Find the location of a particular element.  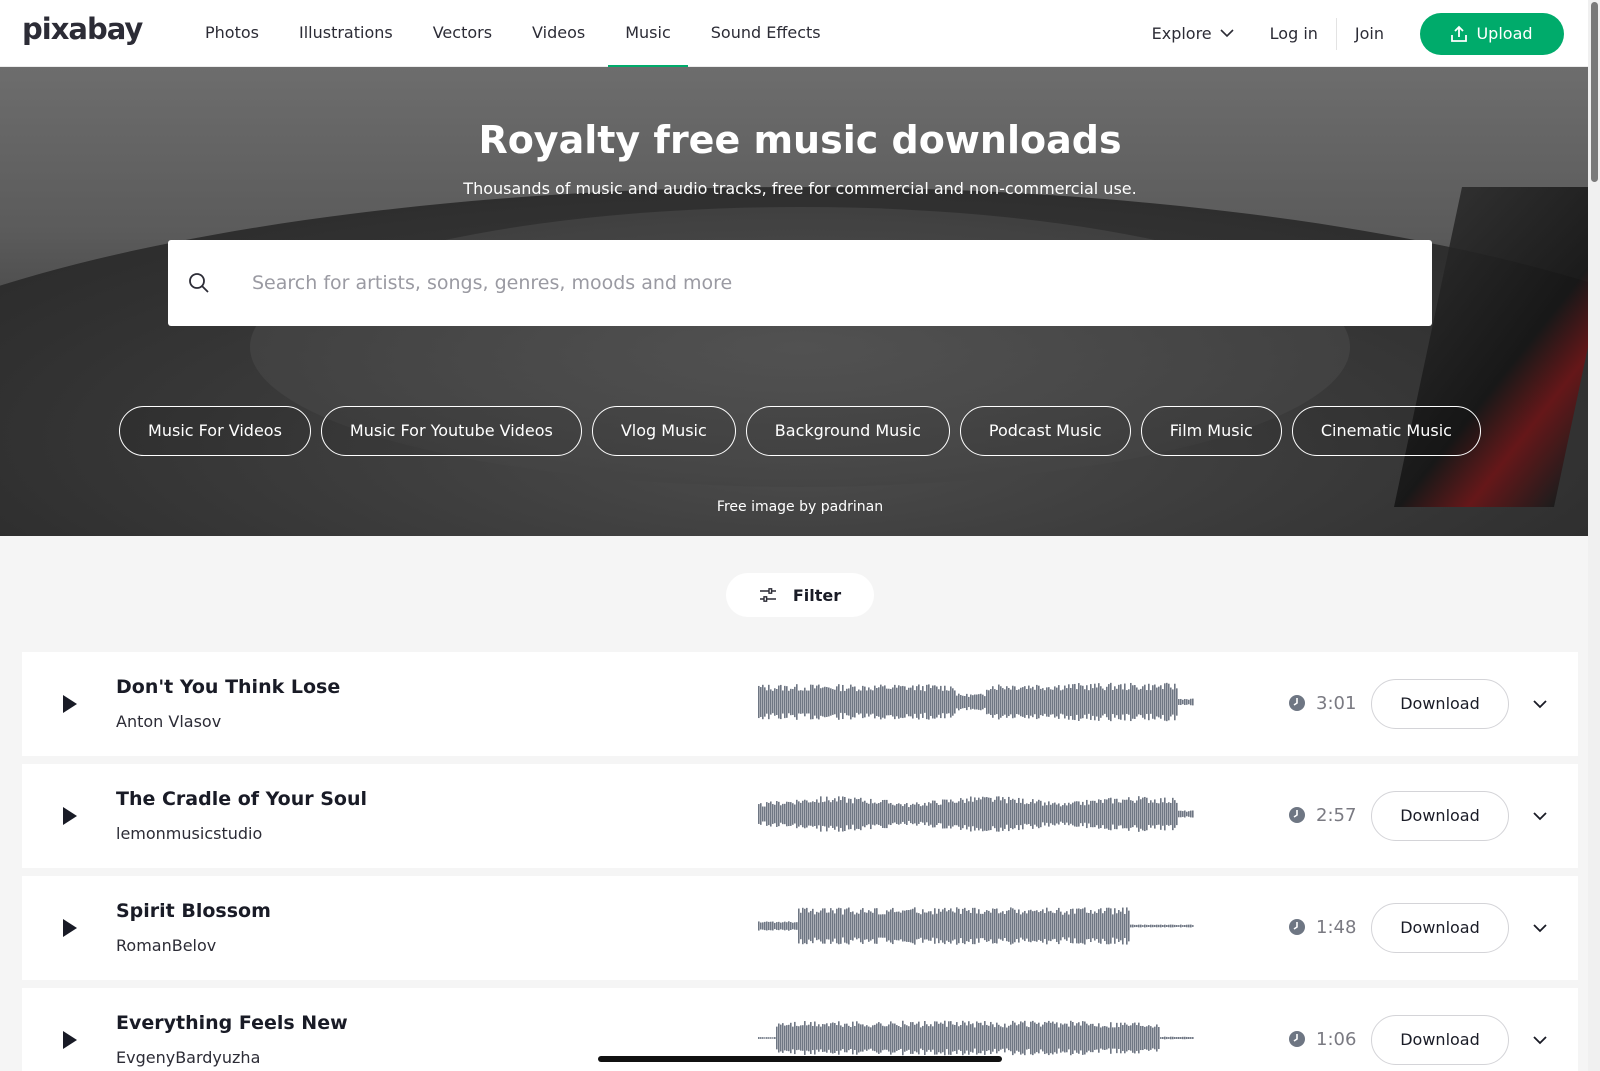

filter-label: Filter is located at coordinates (817, 595).